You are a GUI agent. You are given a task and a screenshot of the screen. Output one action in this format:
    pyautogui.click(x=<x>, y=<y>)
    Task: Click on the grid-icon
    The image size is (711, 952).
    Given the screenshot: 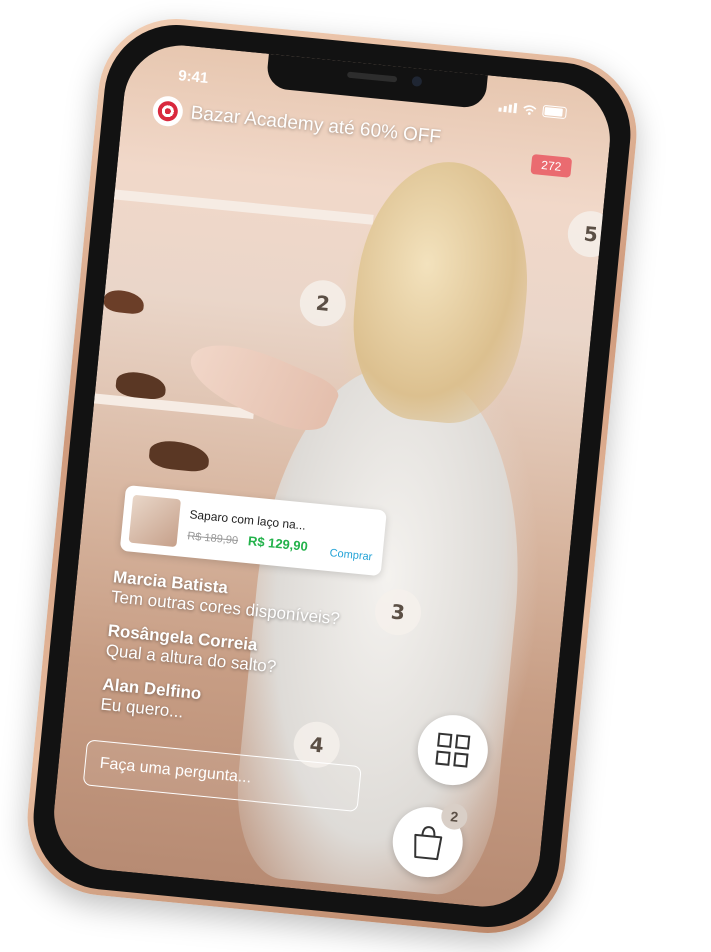 What is the action you would take?
    pyautogui.click(x=453, y=750)
    